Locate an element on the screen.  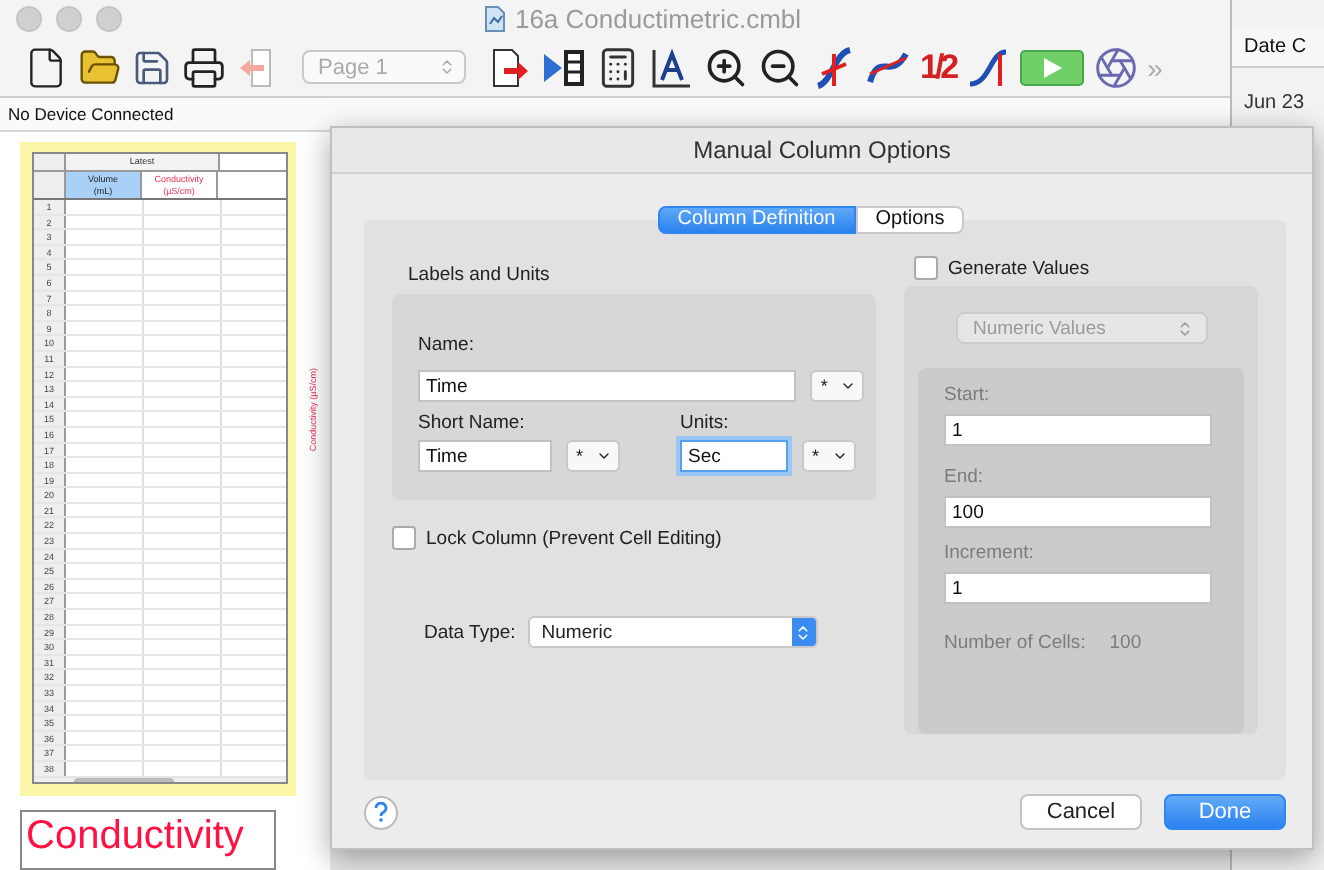
field-label: Number of Cells: is located at coordinates (1015, 643).